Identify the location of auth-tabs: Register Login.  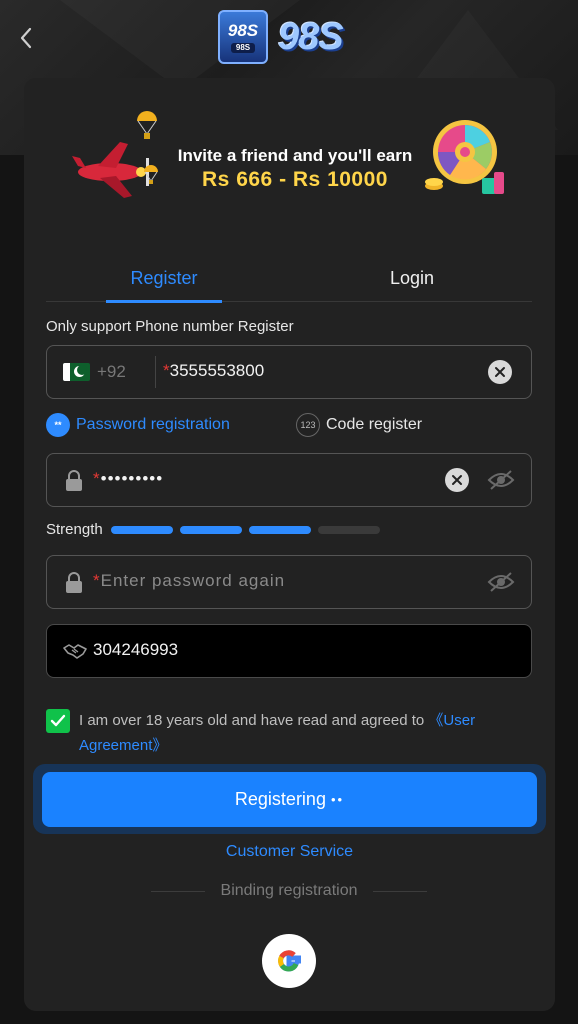
(289, 278).